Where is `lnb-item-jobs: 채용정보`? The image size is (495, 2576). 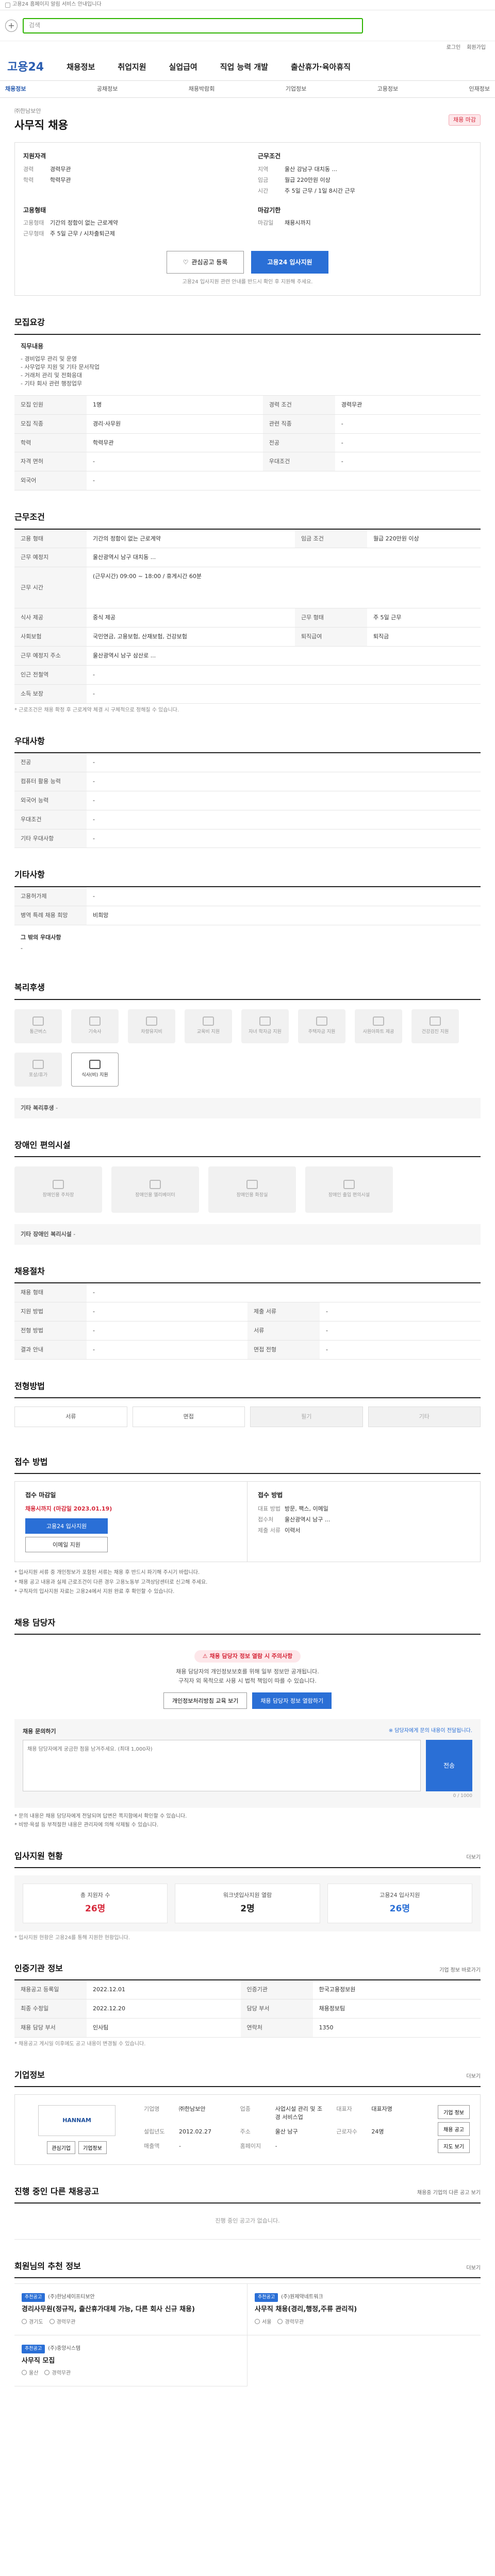 lnb-item-jobs: 채용정보 is located at coordinates (15, 89).